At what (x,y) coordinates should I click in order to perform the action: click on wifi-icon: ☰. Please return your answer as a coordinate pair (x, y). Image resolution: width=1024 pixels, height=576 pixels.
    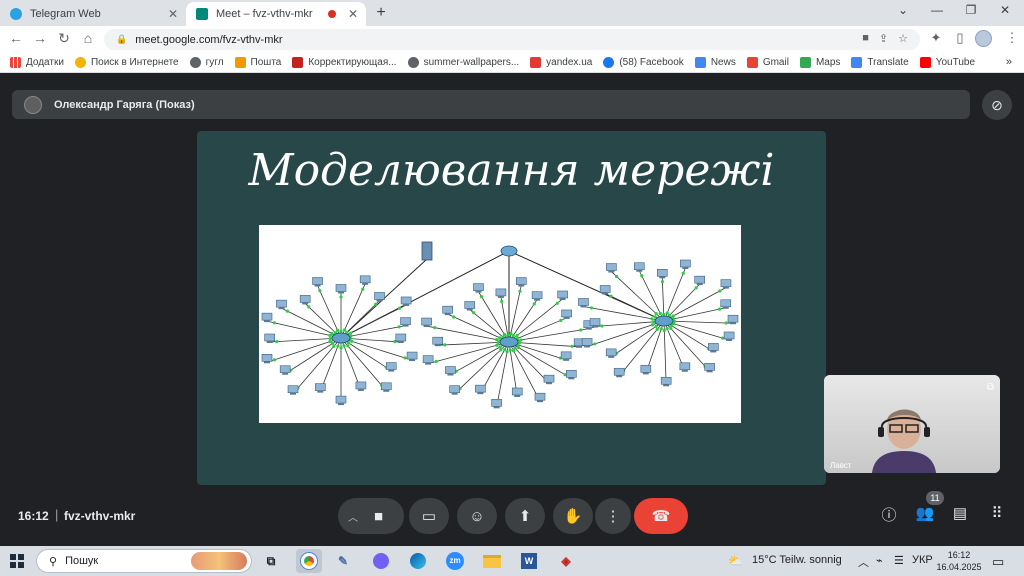
    Looking at the image, I should click on (899, 560).